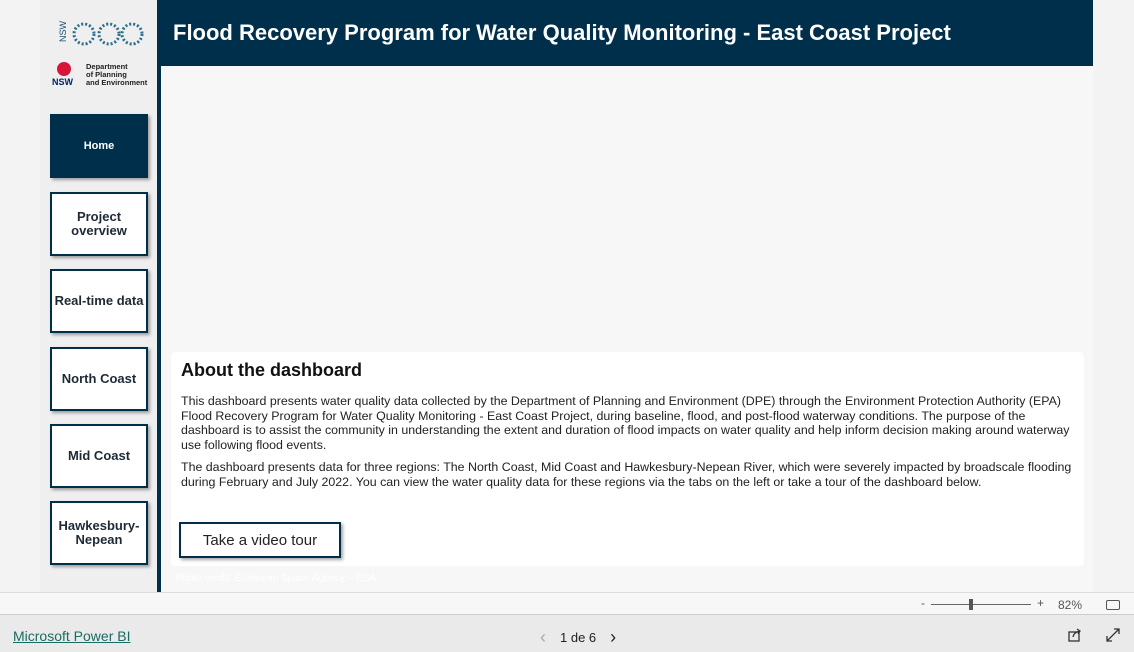 Image resolution: width=1134 pixels, height=652 pixels. What do you see at coordinates (99, 224) in the screenshot?
I see `nav-project-overview: Project overview` at bounding box center [99, 224].